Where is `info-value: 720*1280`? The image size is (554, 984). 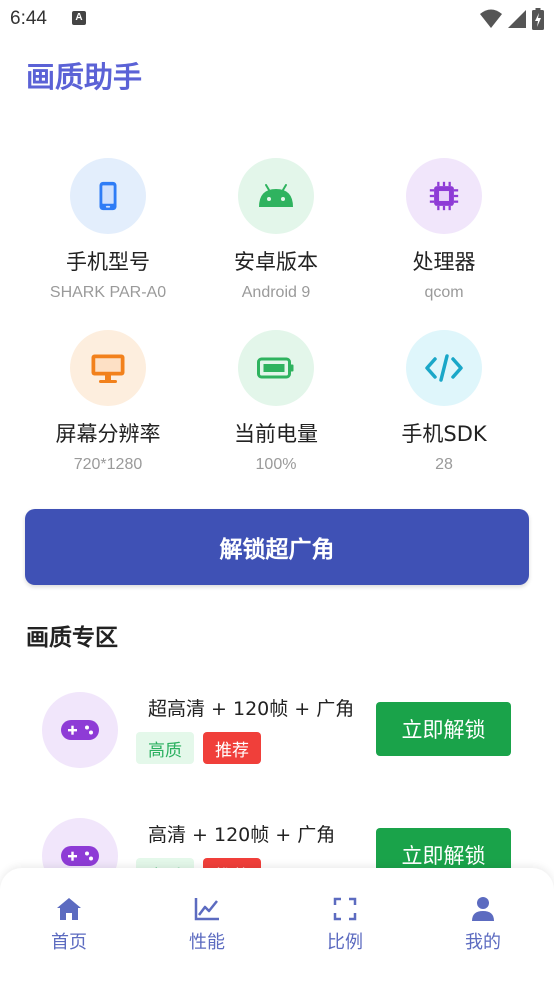 info-value: 720*1280 is located at coordinates (108, 464).